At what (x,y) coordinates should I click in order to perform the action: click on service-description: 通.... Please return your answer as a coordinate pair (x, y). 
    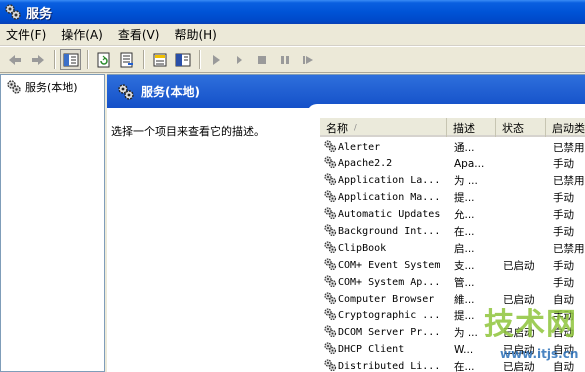
    Looking at the image, I should click on (464, 147).